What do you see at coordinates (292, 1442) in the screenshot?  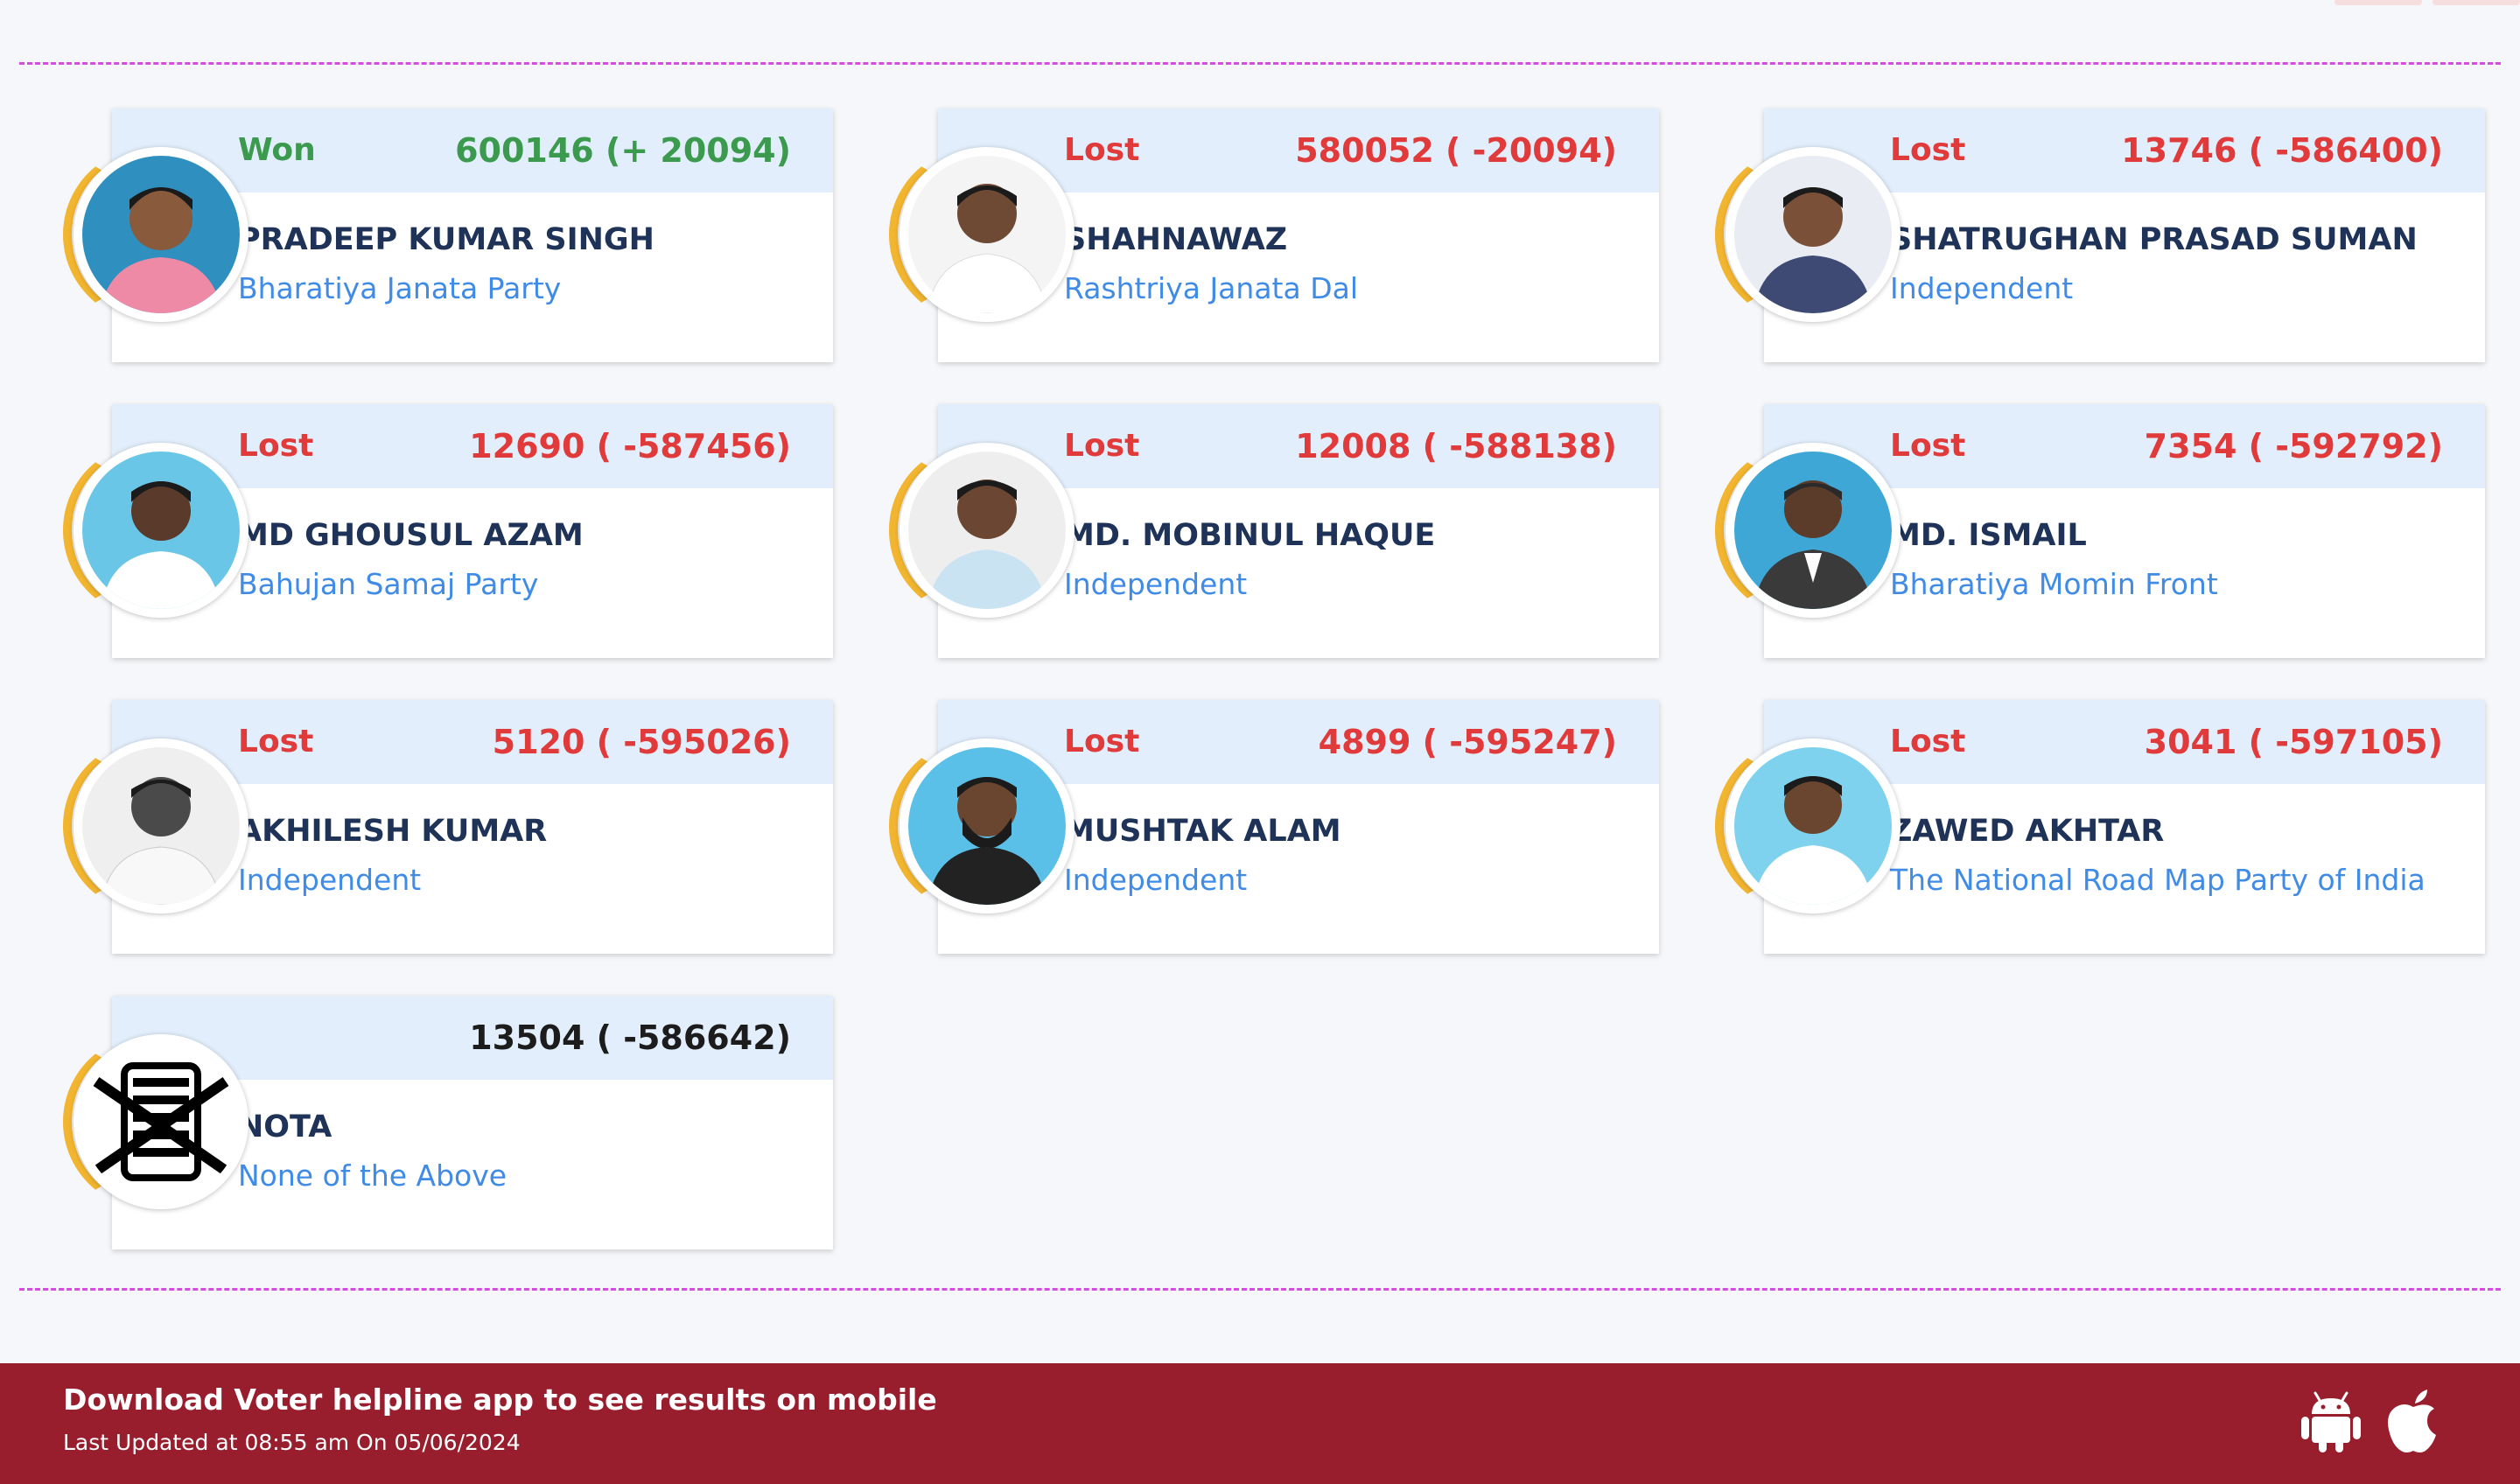 I see `last-updated-text: Last Updated at 08:55 am On 05/06/2024` at bounding box center [292, 1442].